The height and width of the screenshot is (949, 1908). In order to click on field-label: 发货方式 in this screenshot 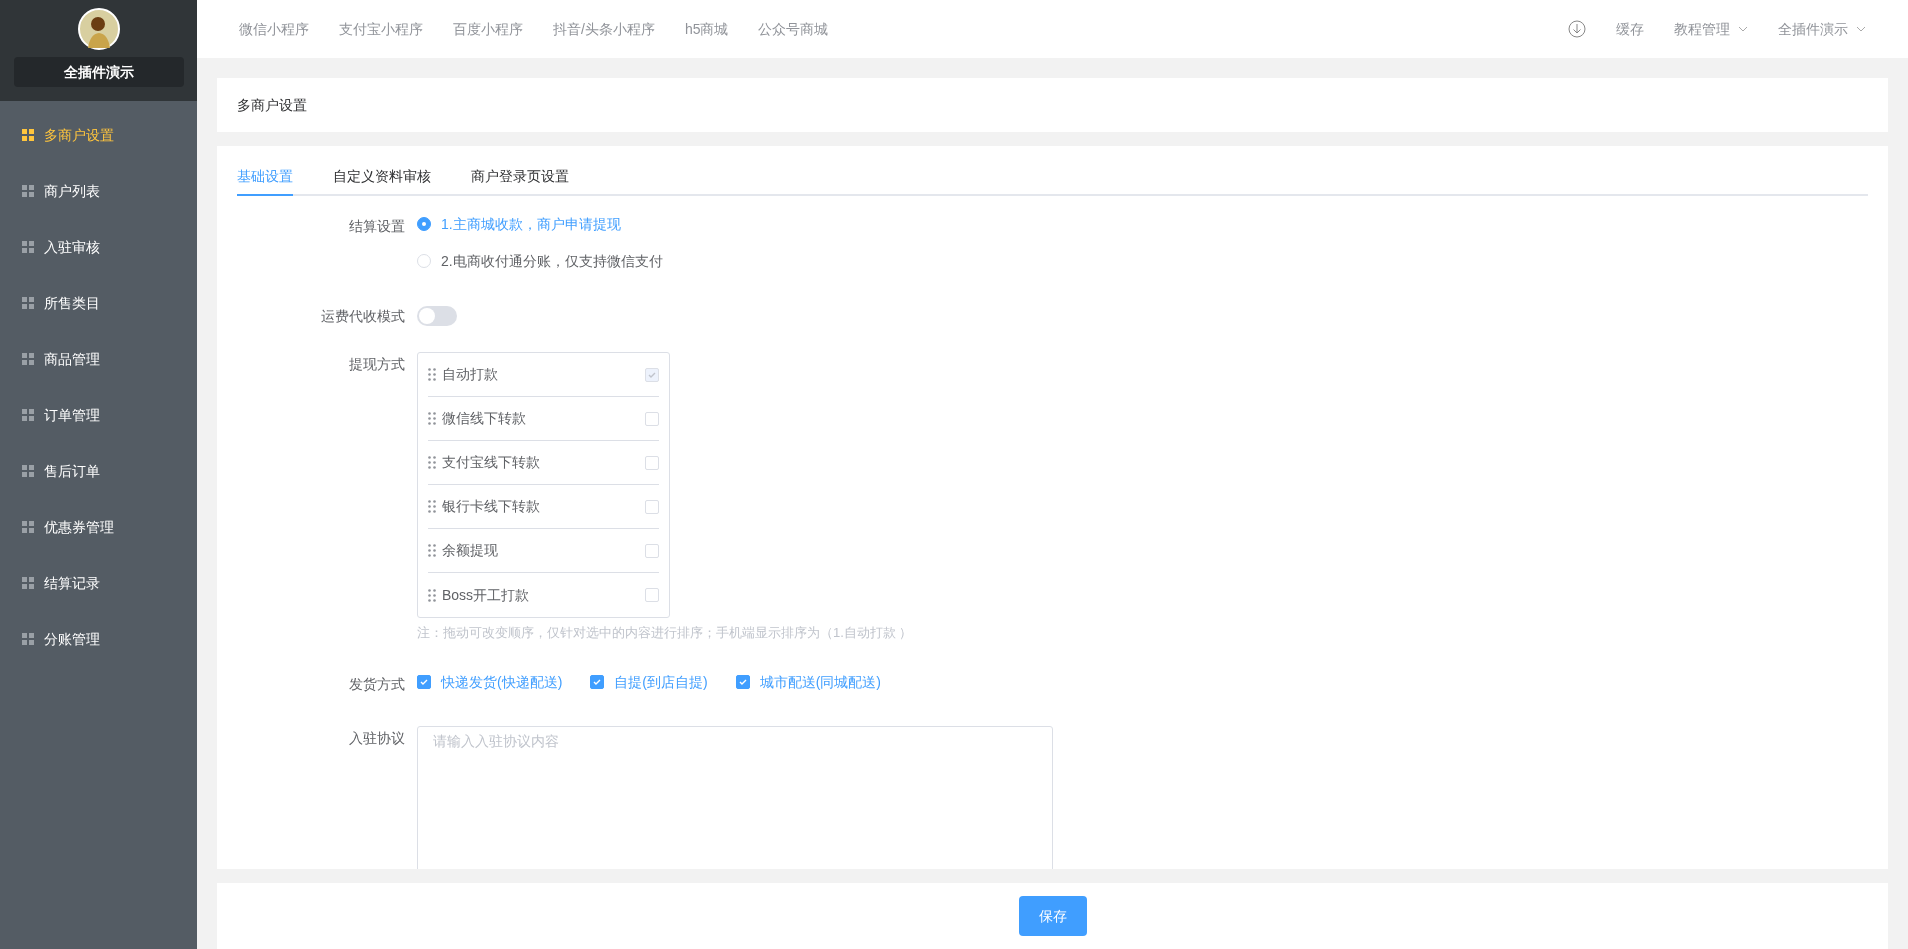, I will do `click(377, 684)`.